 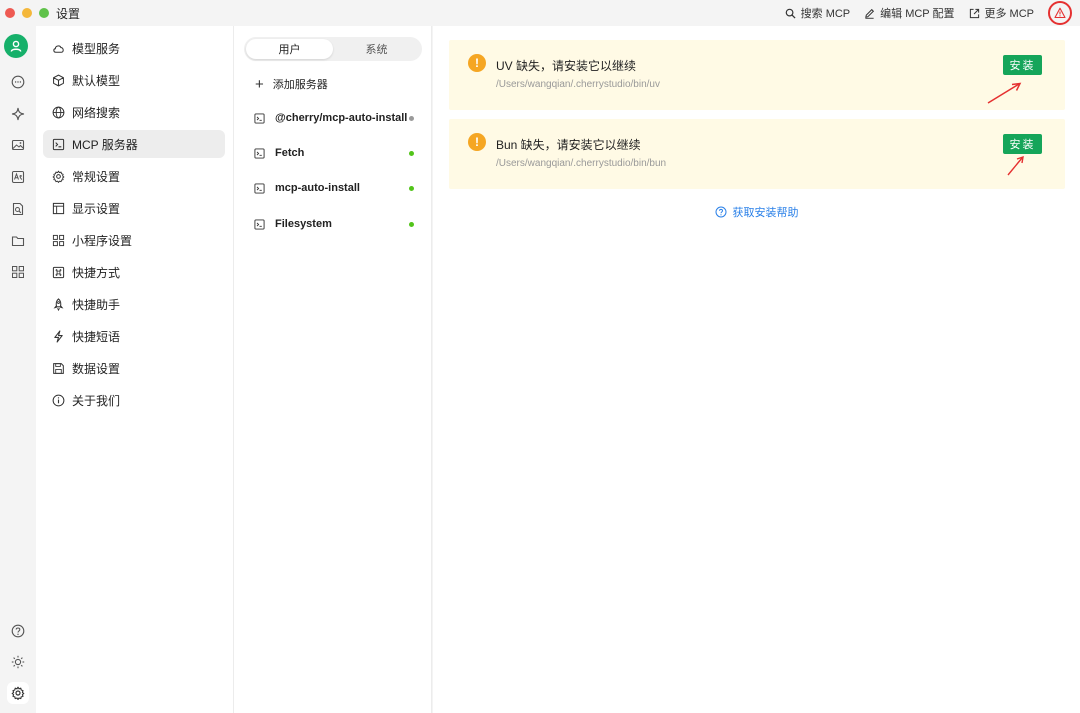 What do you see at coordinates (134, 272) in the screenshot?
I see `menu-item-shortcuts: 快捷方式` at bounding box center [134, 272].